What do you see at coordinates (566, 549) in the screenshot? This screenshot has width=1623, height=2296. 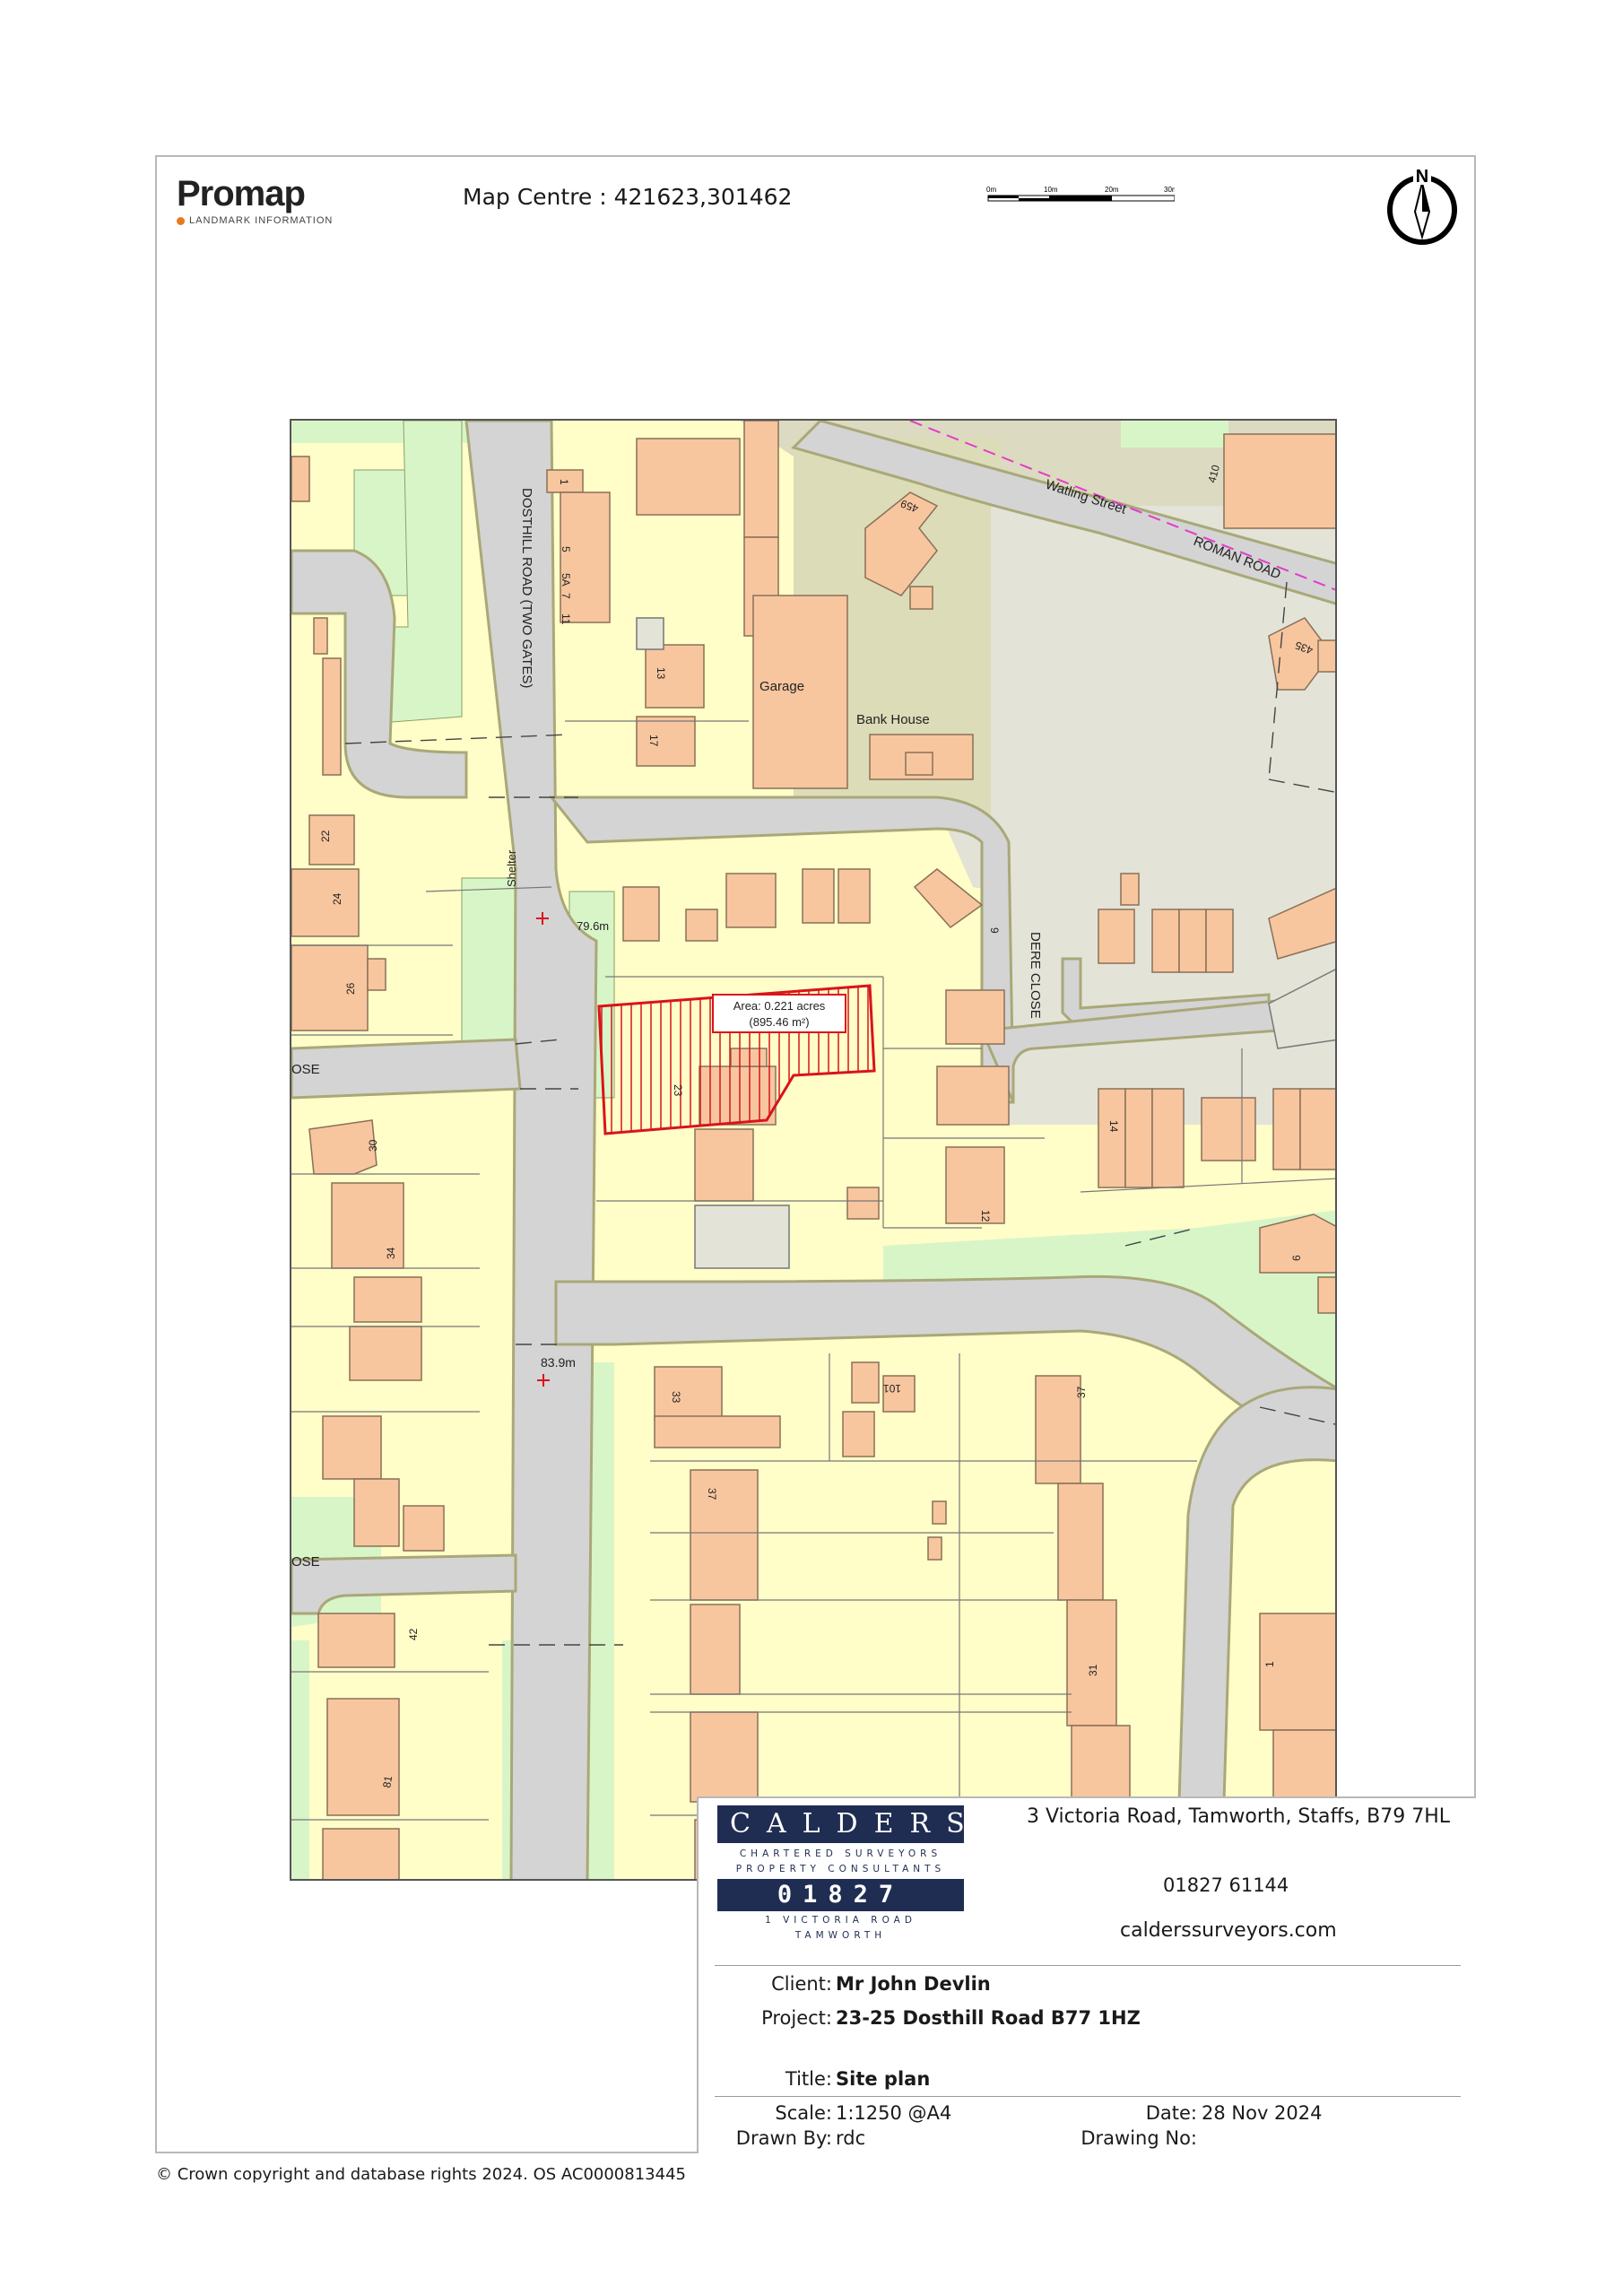 I see `house-number: 5` at bounding box center [566, 549].